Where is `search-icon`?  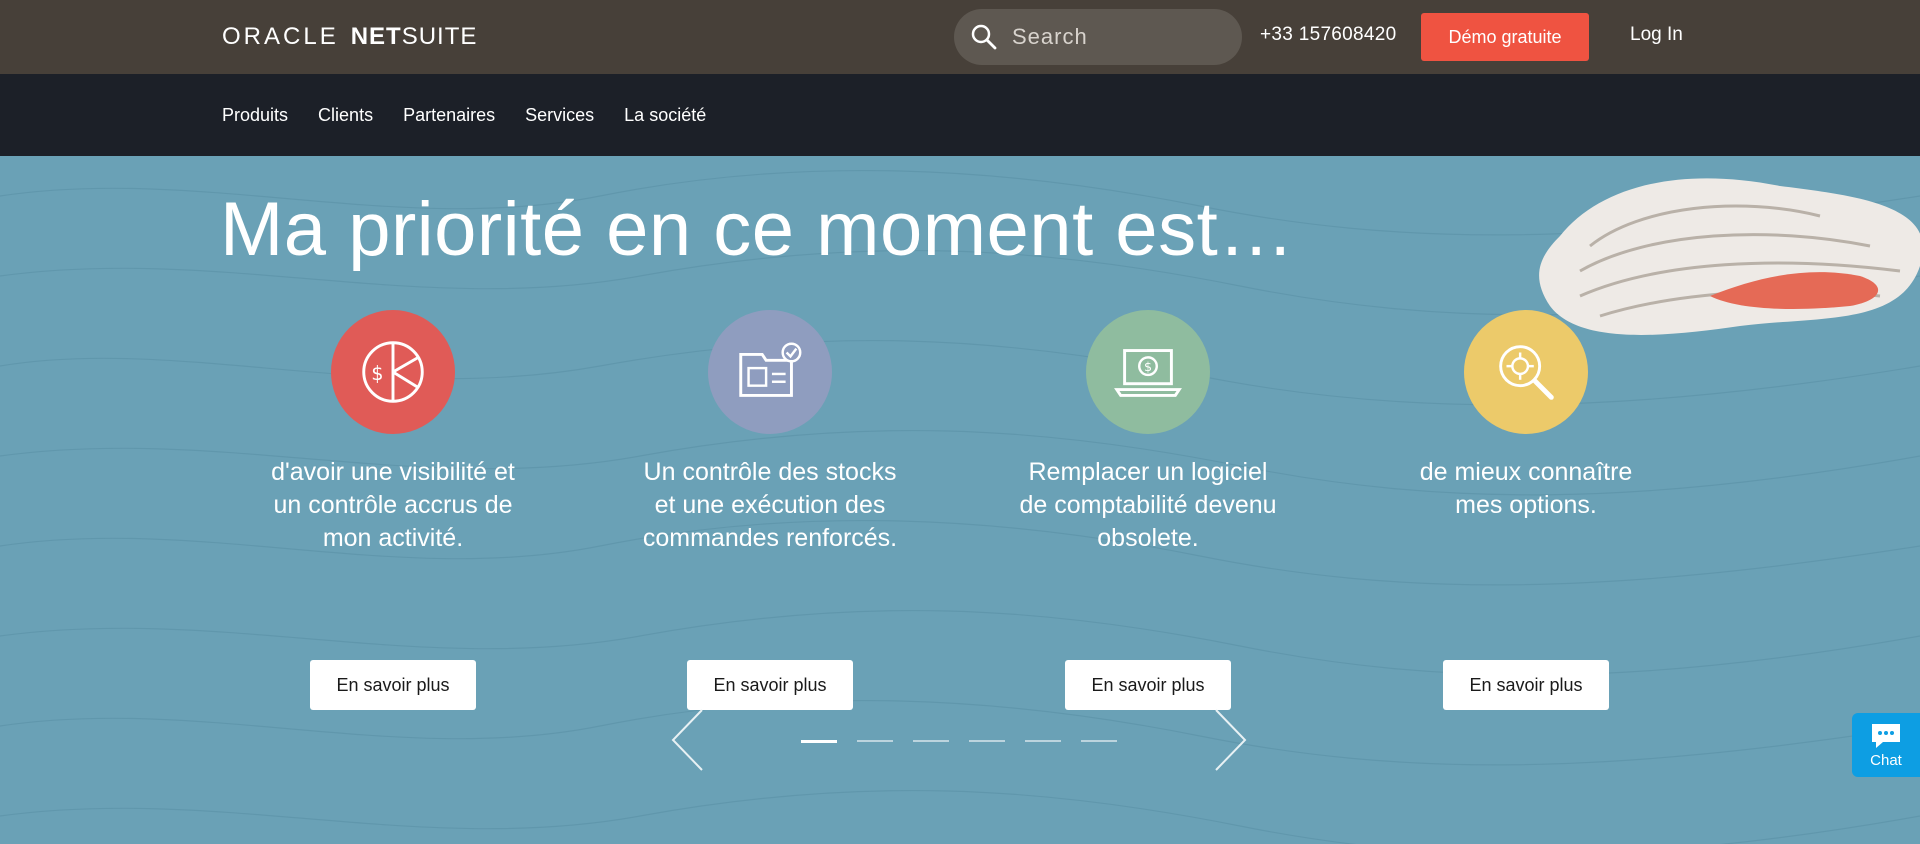
search-icon is located at coordinates (984, 37).